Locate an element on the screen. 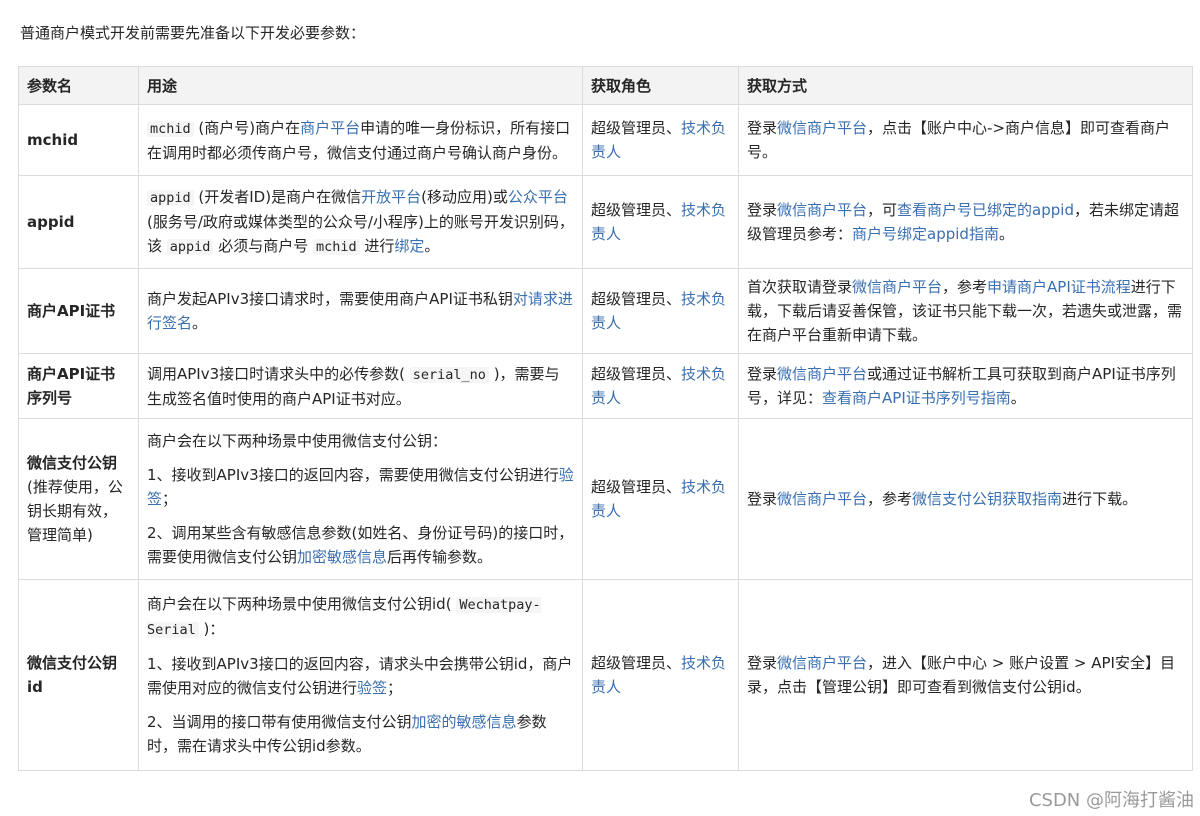  param-name: 微信支付公钥 is located at coordinates (72, 463).